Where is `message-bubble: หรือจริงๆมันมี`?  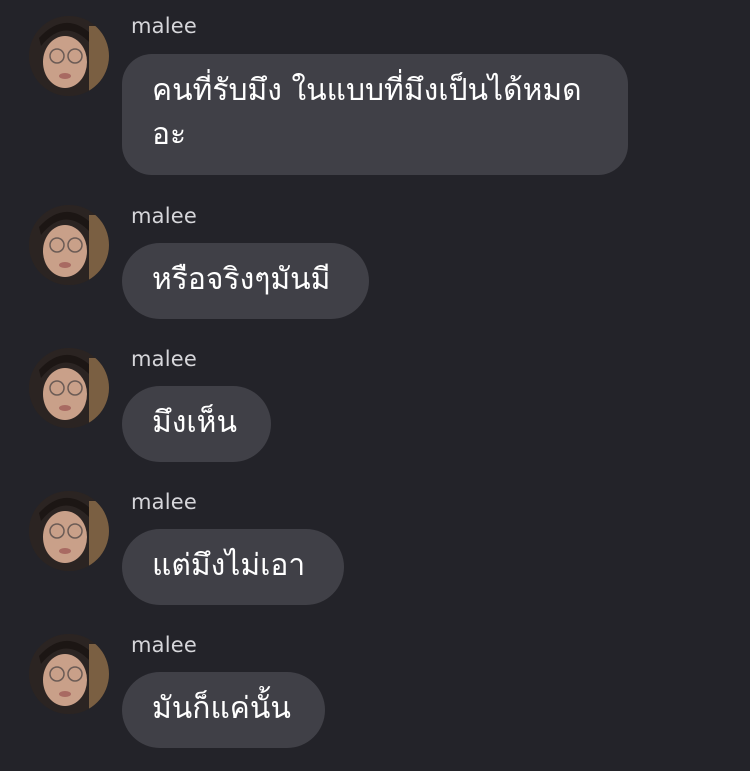
message-bubble: หรือจริงๆมันมี is located at coordinates (245, 281).